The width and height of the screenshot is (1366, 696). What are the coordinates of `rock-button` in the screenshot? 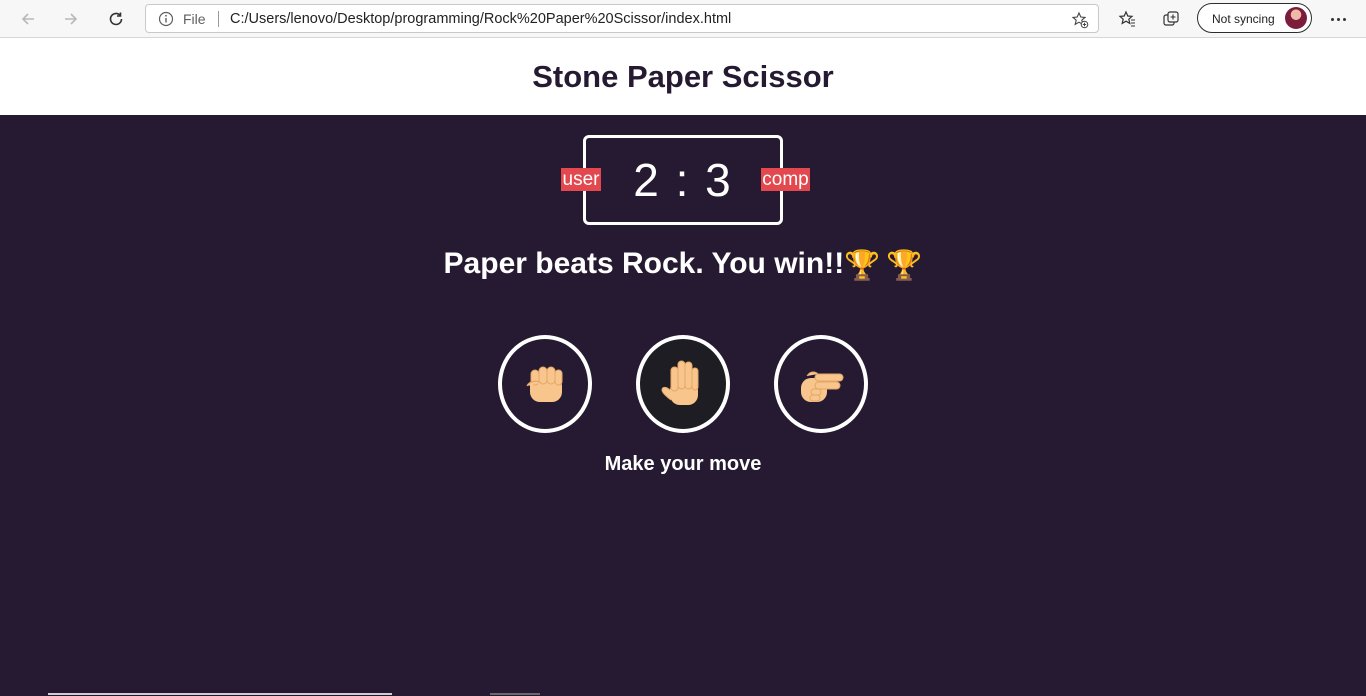 It's located at (545, 384).